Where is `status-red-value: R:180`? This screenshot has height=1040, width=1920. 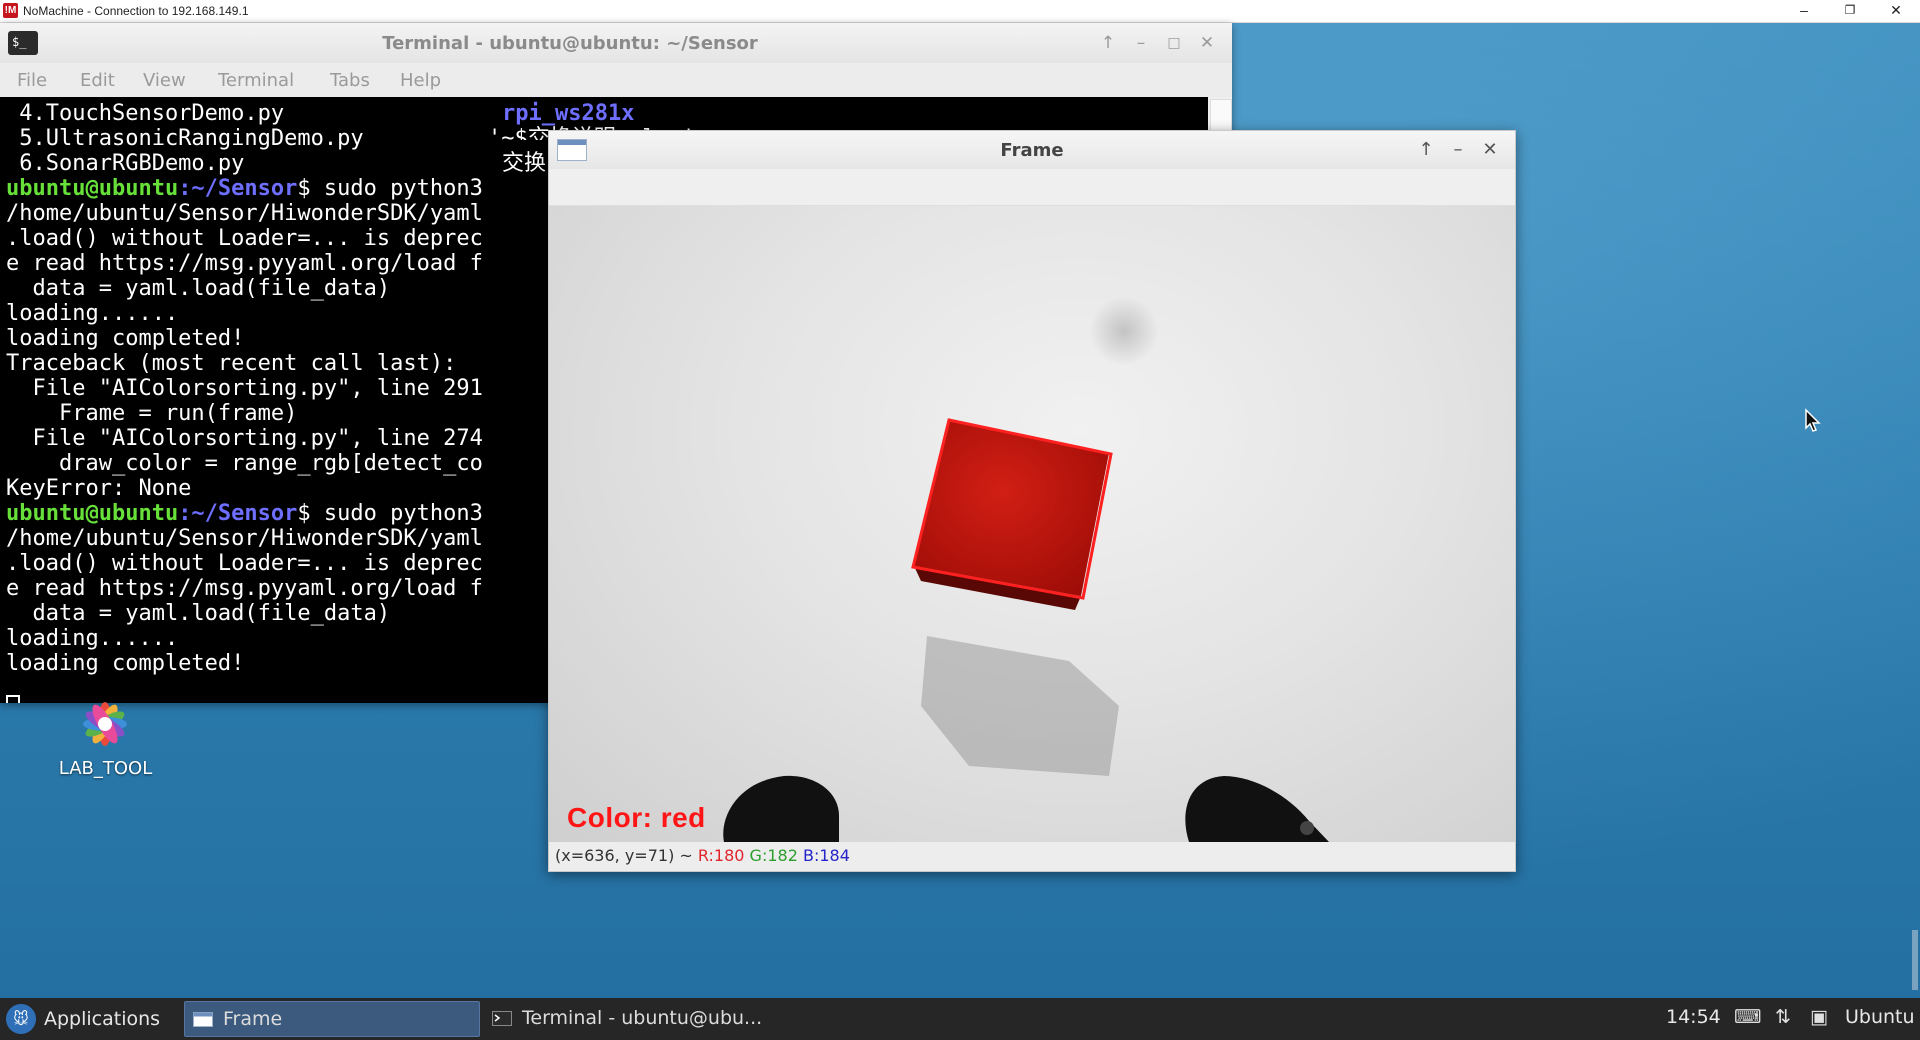
status-red-value: R:180 is located at coordinates (721, 855).